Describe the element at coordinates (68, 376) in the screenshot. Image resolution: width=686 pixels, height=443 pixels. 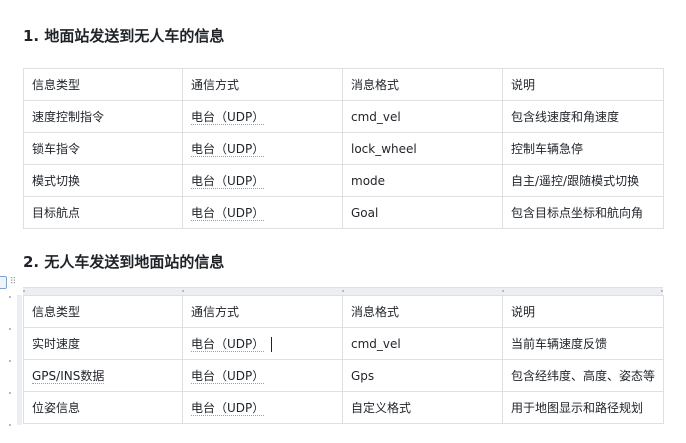
I see `cell-text: GPS/INS数据` at that location.